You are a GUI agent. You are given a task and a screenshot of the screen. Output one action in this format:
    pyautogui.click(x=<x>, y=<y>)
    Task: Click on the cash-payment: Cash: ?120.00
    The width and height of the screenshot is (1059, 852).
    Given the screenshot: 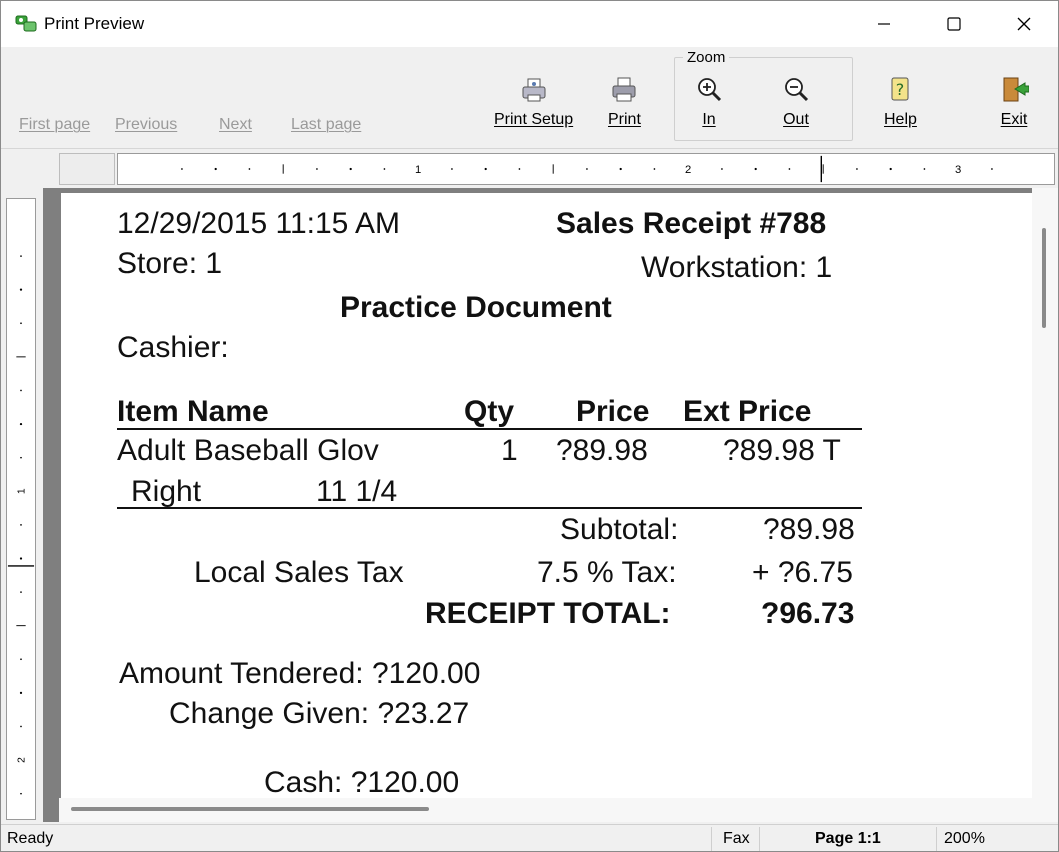 What is the action you would take?
    pyautogui.click(x=362, y=782)
    